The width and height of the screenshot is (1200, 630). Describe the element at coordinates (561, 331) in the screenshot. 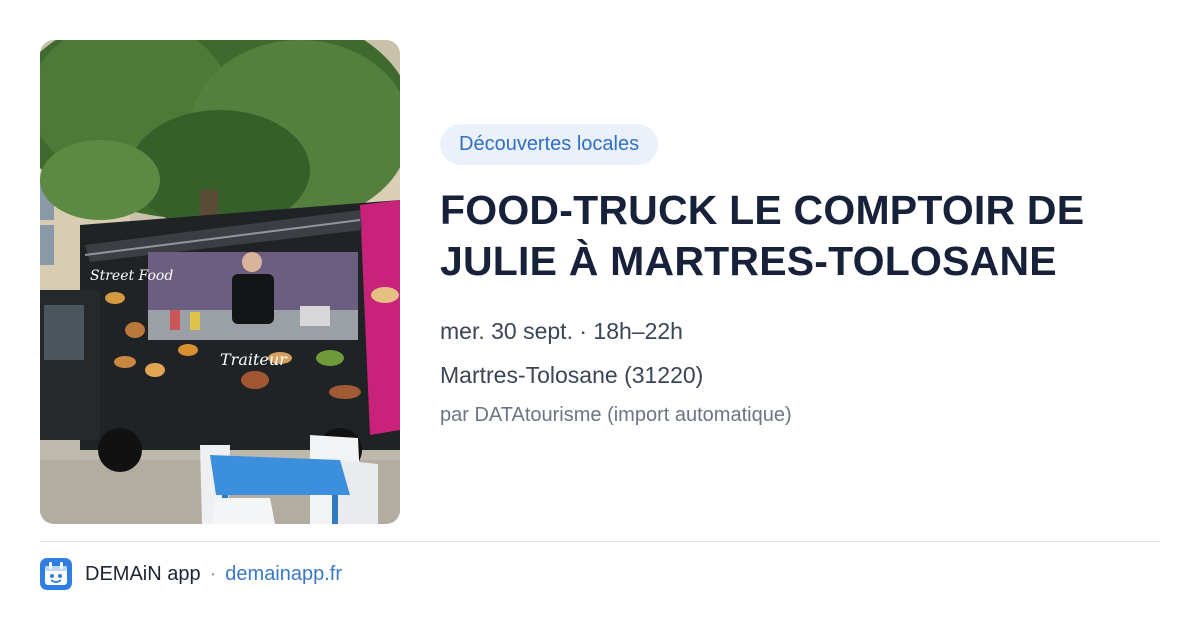

I see `event-date: mer. 30 sept. · 18h–22h` at that location.